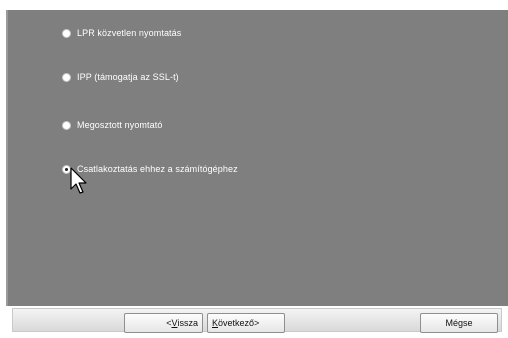 This screenshot has width=508, height=338. I want to click on cancel-button: Mégse, so click(459, 323).